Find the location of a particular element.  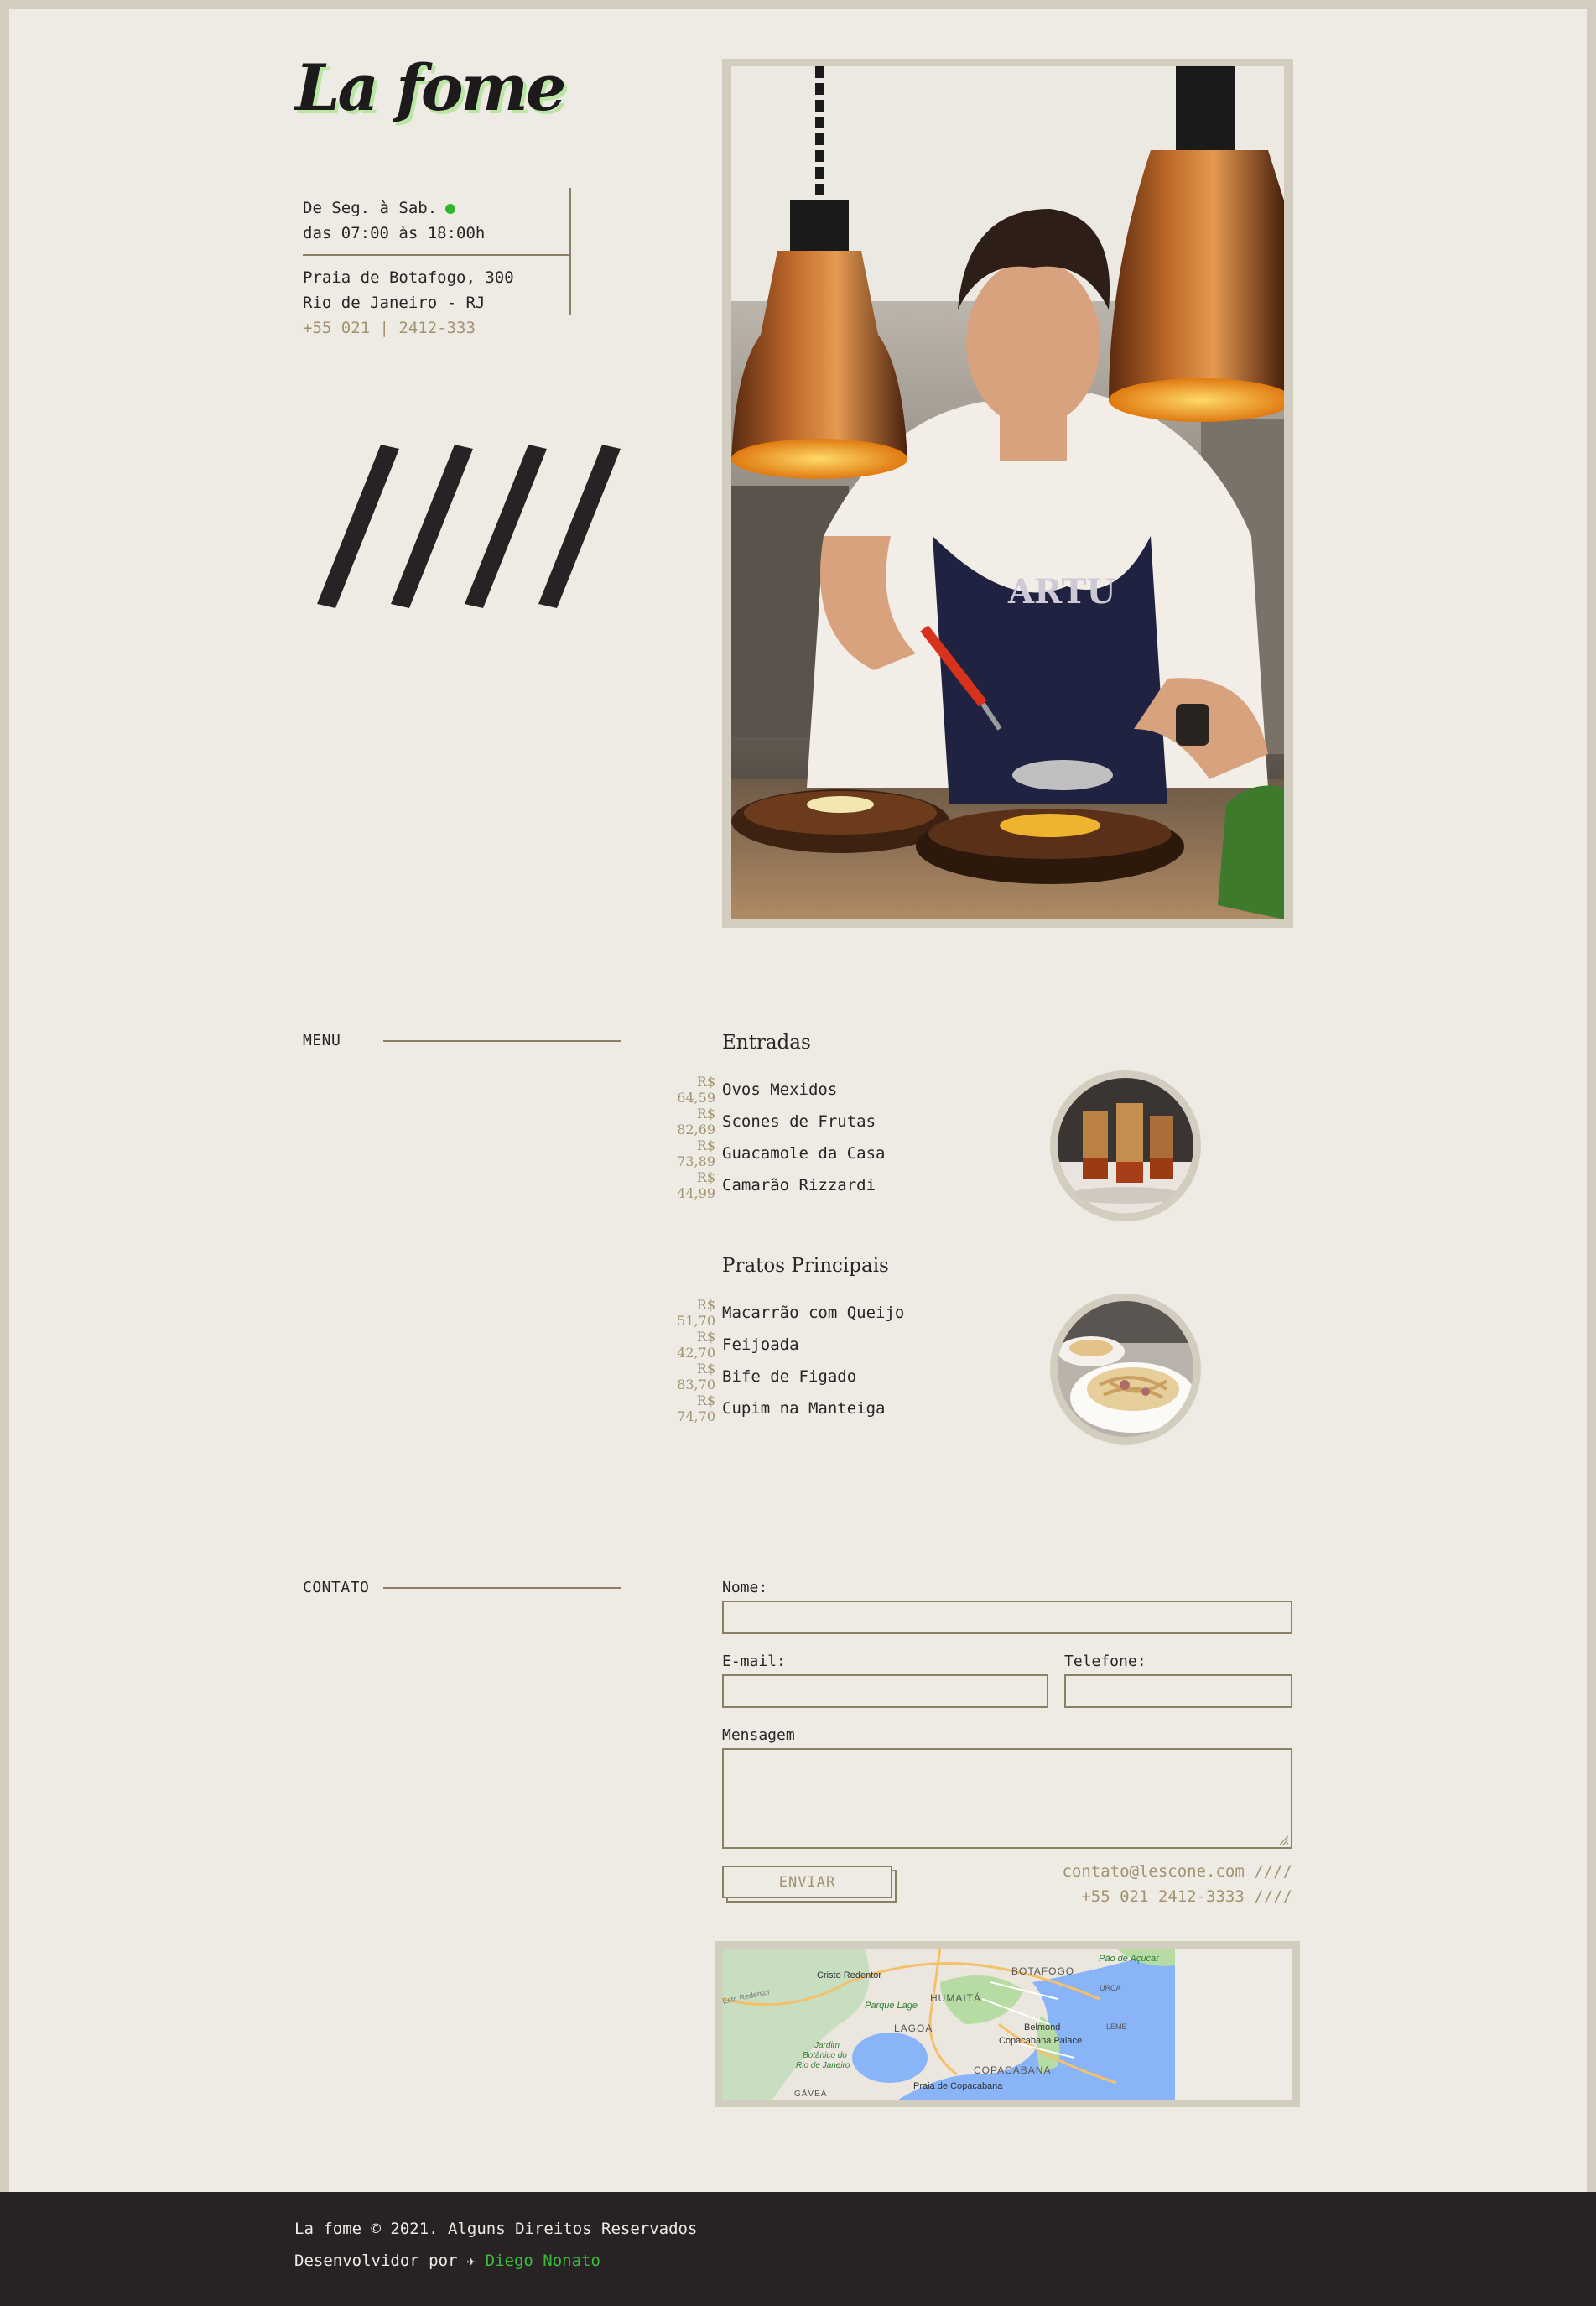

category-title-entradas: Entradas is located at coordinates (766, 1043).